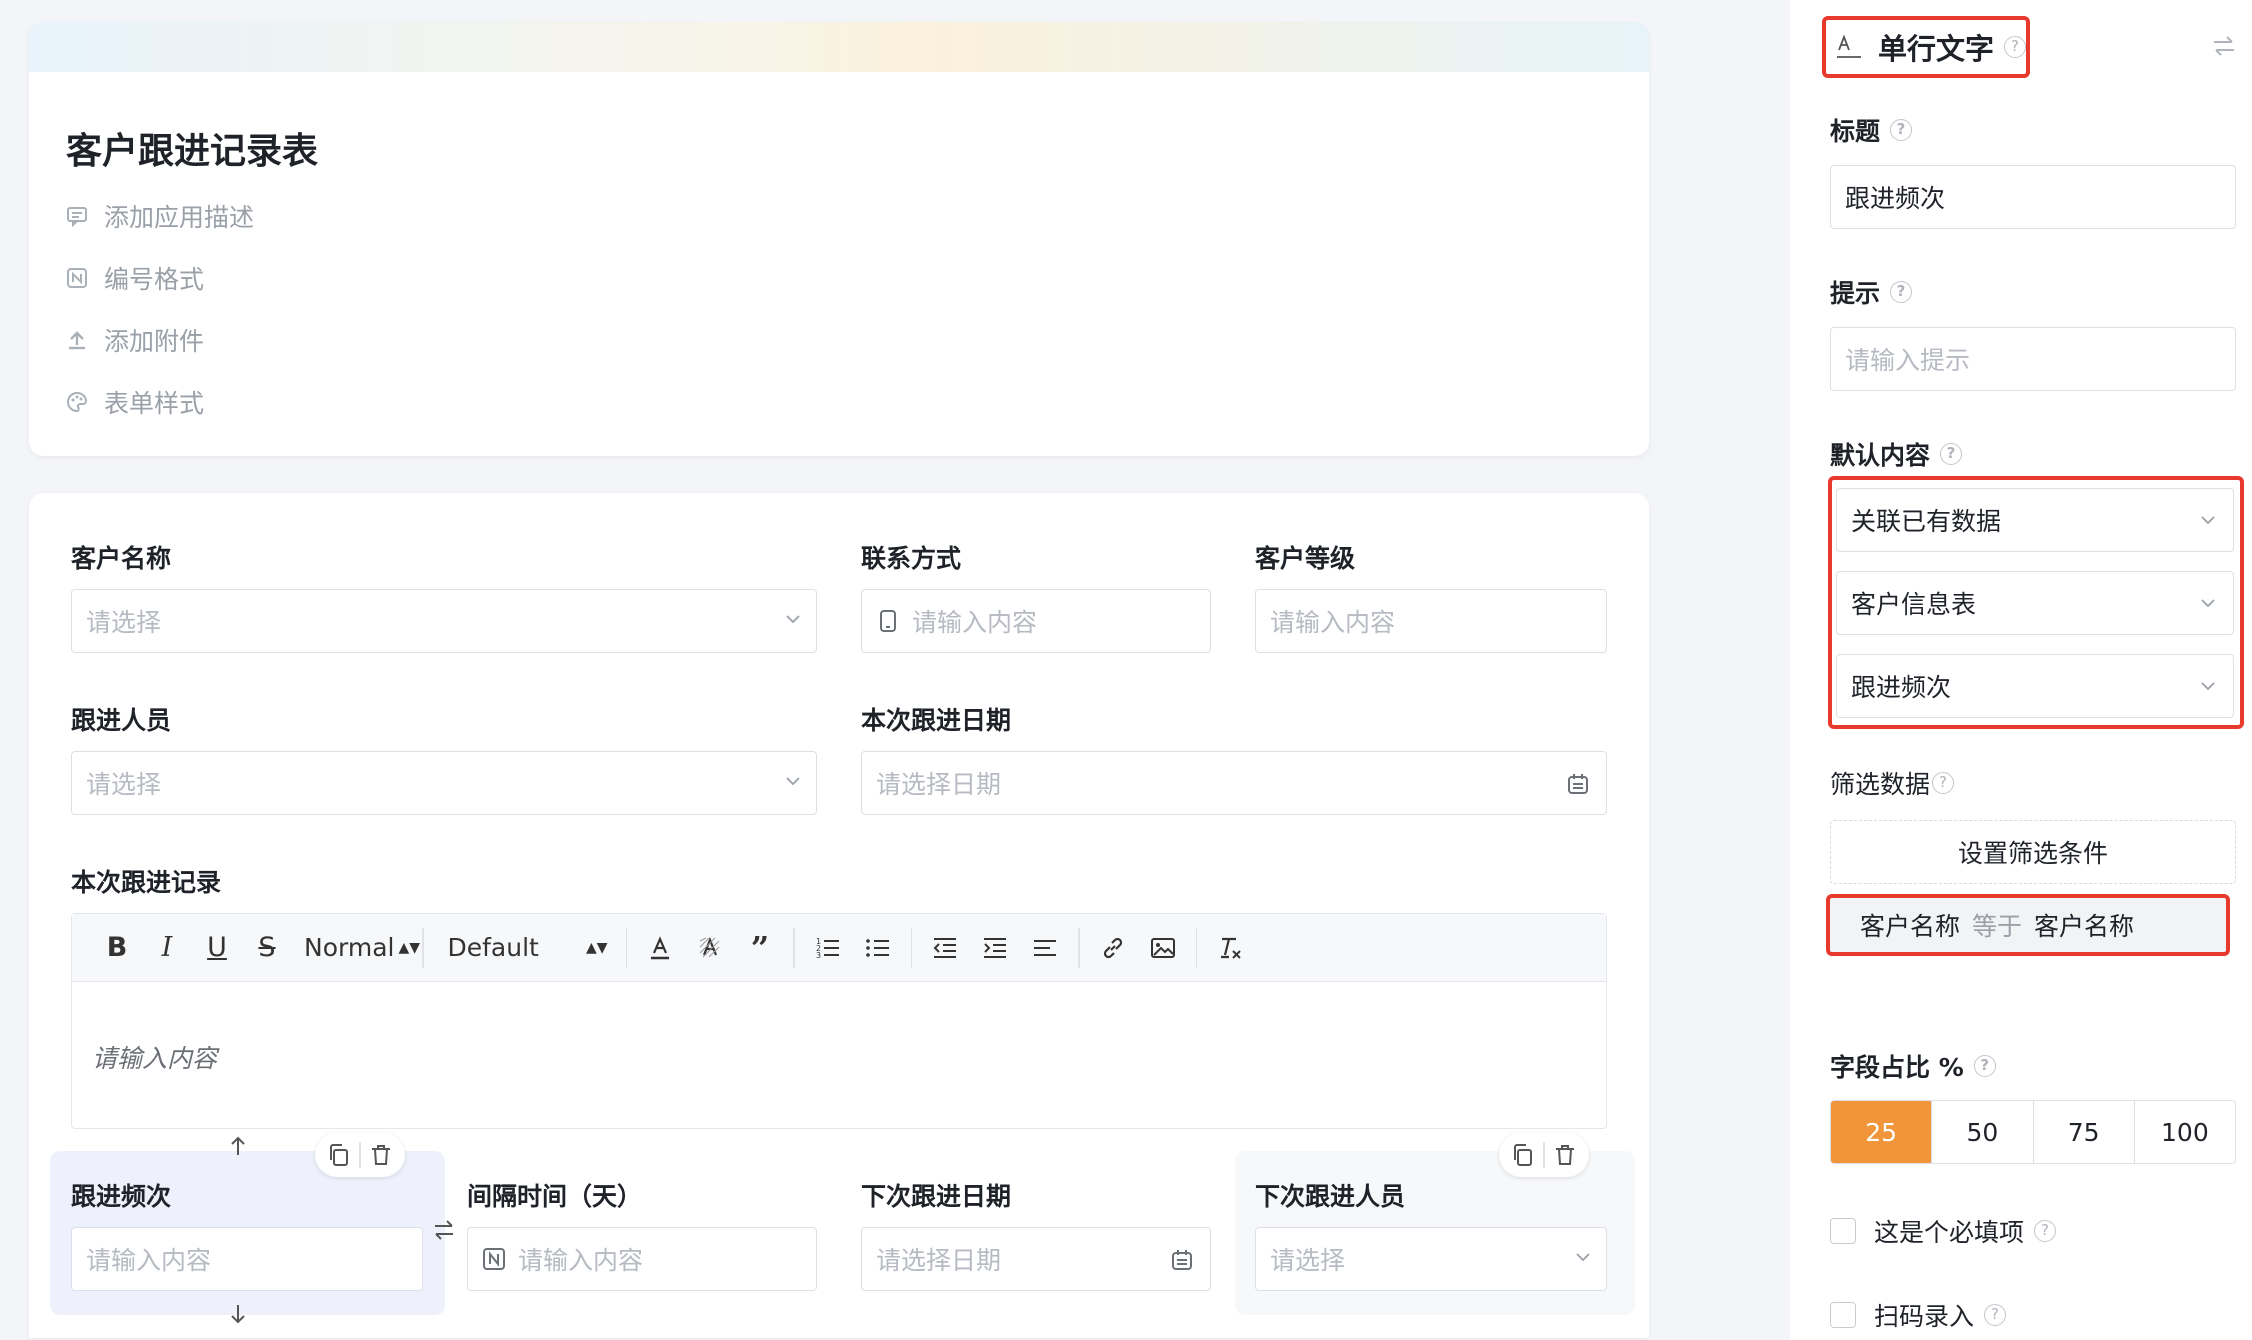  Describe the element at coordinates (121, 720) in the screenshot. I see `follower-label: 跟进人员` at that location.